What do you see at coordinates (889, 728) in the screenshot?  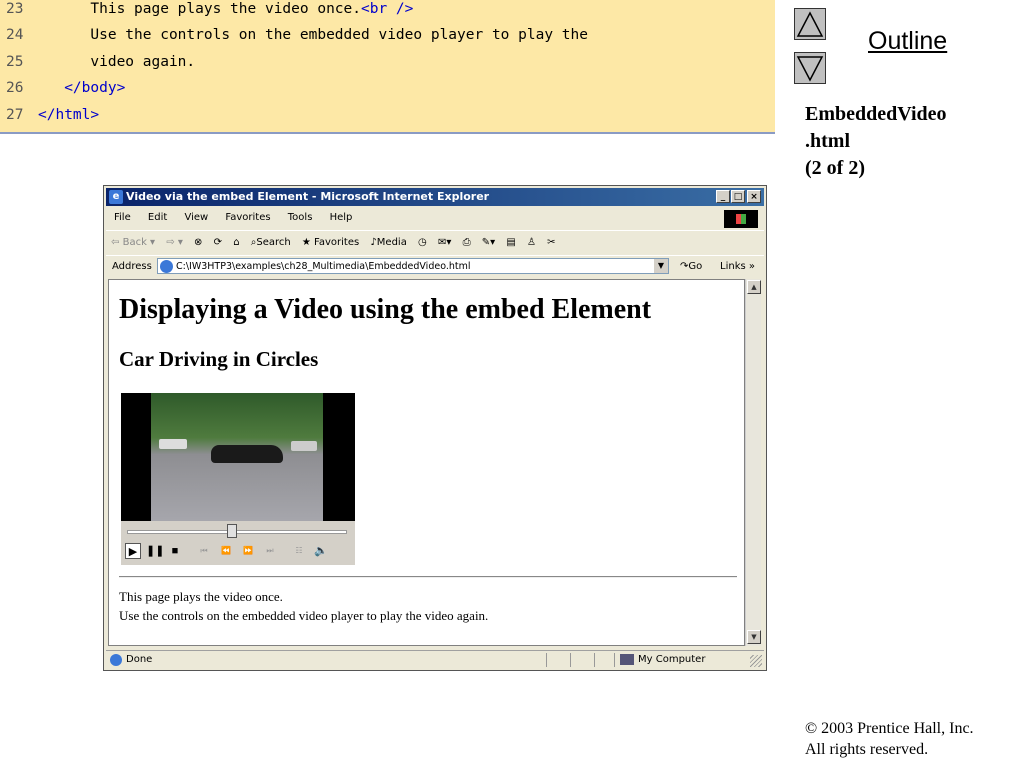 I see `copyright-line1: © 2003 Prentice Hall, Inc.` at bounding box center [889, 728].